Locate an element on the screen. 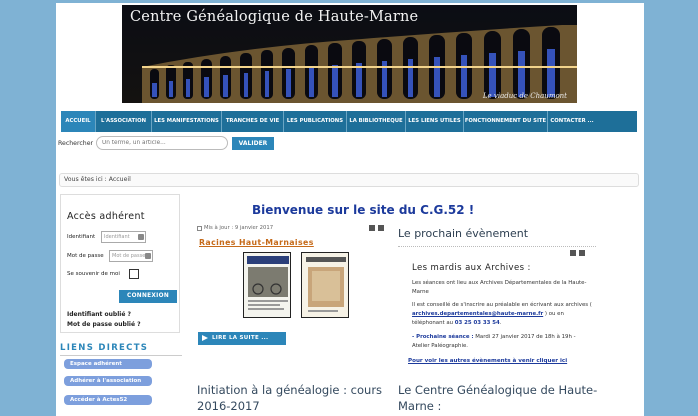 The width and height of the screenshot is (698, 416). remember-checkbox is located at coordinates (134, 274).